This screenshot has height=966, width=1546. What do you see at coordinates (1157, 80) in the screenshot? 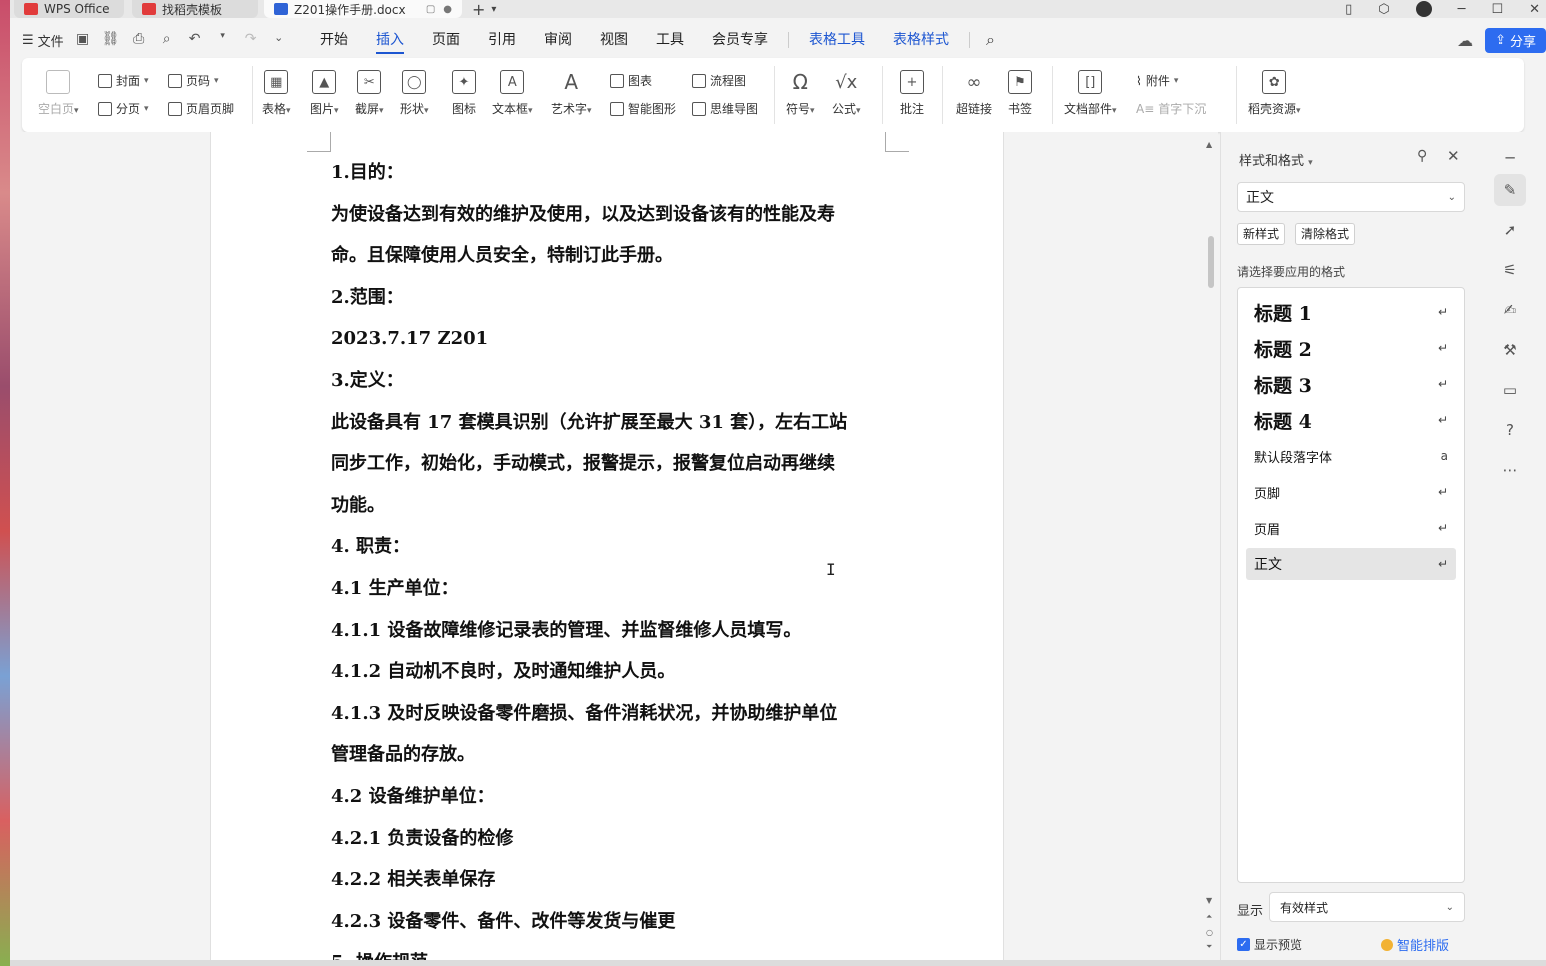
I see `attachment-button: ⌇ 附件 ▾` at bounding box center [1157, 80].